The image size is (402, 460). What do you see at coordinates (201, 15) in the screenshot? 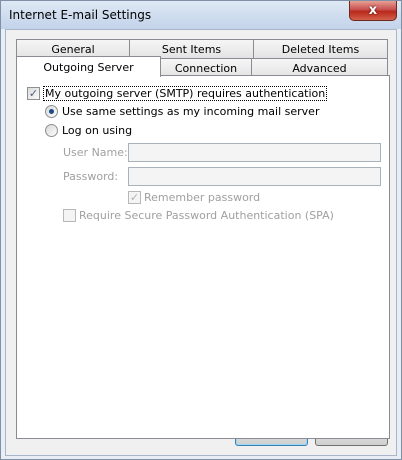
I see `title-bar: Internet E-mail Settings x` at bounding box center [201, 15].